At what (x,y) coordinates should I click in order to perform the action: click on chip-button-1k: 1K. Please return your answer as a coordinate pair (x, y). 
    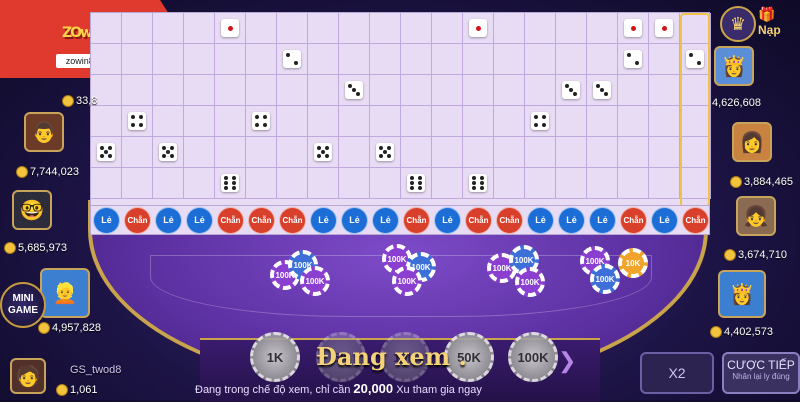
    Looking at the image, I should click on (275, 357).